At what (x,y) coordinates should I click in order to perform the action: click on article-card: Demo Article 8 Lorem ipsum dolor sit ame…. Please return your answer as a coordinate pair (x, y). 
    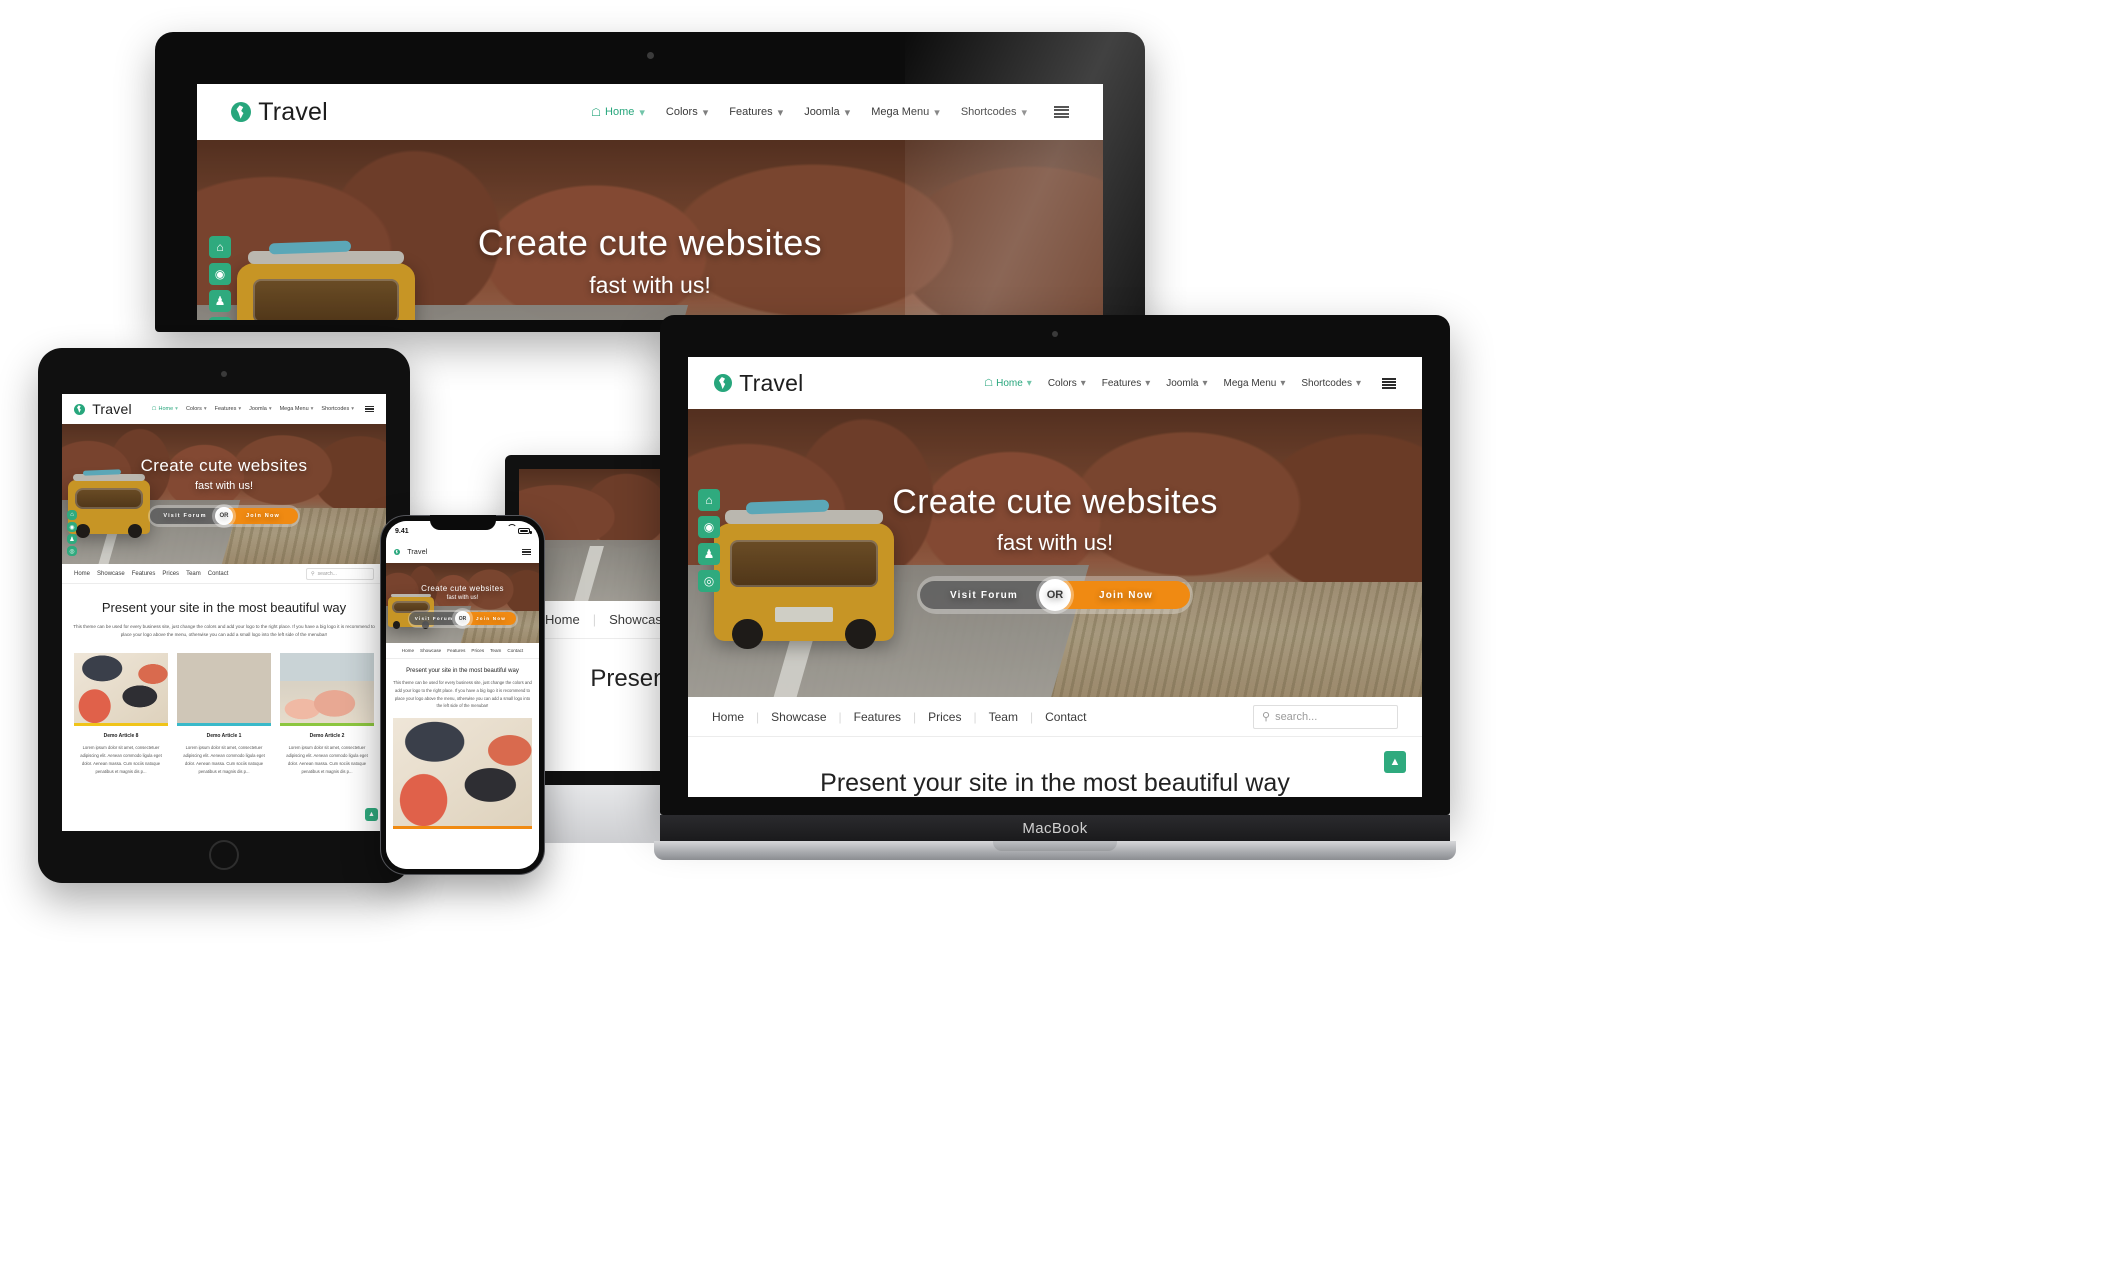
    Looking at the image, I should click on (121, 714).